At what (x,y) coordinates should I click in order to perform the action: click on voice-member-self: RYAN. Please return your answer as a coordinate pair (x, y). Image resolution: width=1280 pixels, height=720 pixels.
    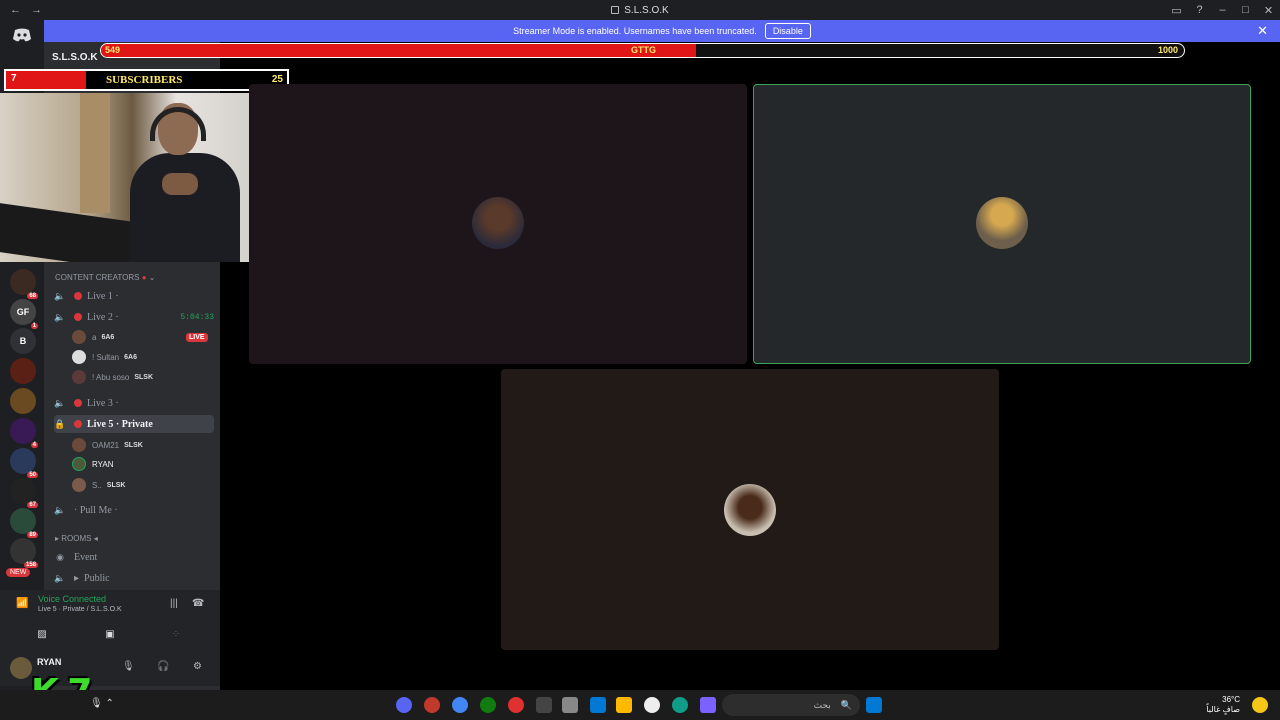
    Looking at the image, I should click on (93, 464).